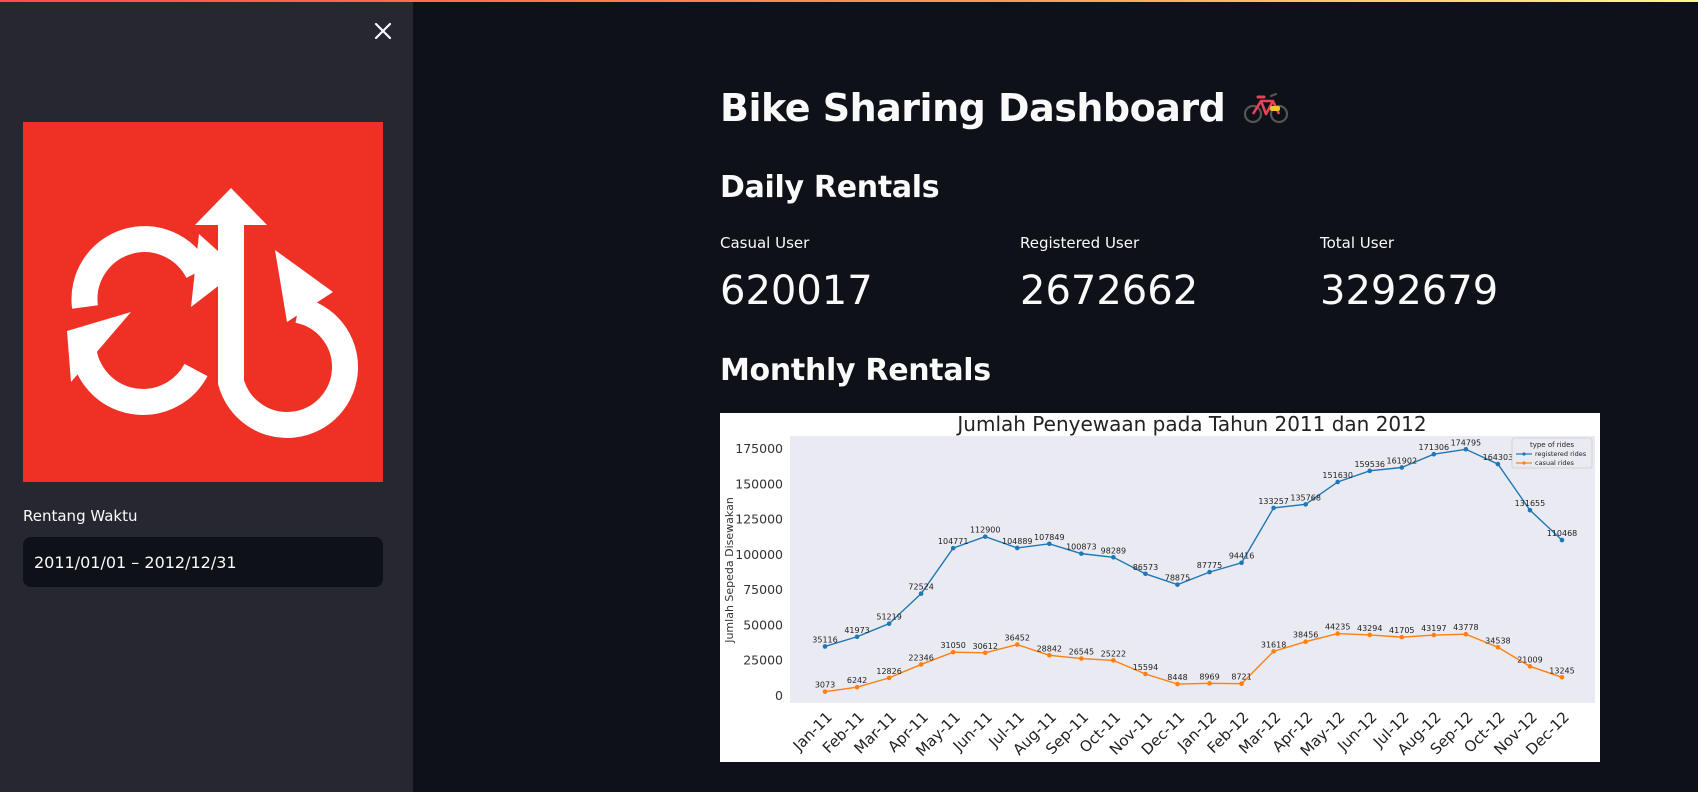 Image resolution: width=1698 pixels, height=792 pixels. What do you see at coordinates (1465, 627) in the screenshot?
I see `data-label: 43778` at bounding box center [1465, 627].